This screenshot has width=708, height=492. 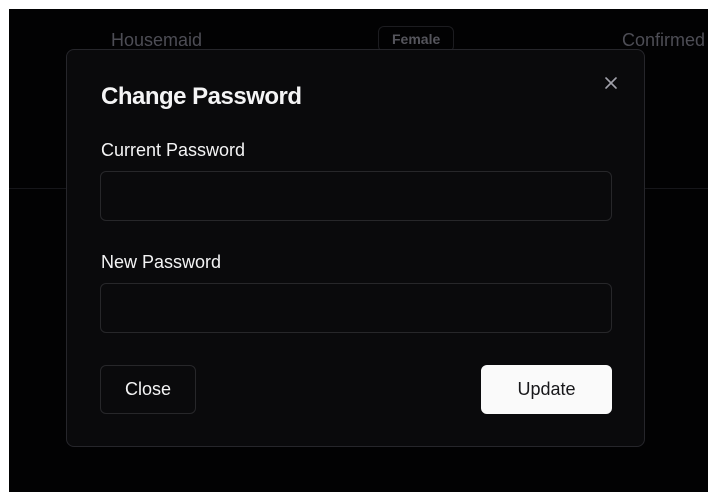 What do you see at coordinates (161, 262) in the screenshot?
I see `new-password-label: New Password` at bounding box center [161, 262].